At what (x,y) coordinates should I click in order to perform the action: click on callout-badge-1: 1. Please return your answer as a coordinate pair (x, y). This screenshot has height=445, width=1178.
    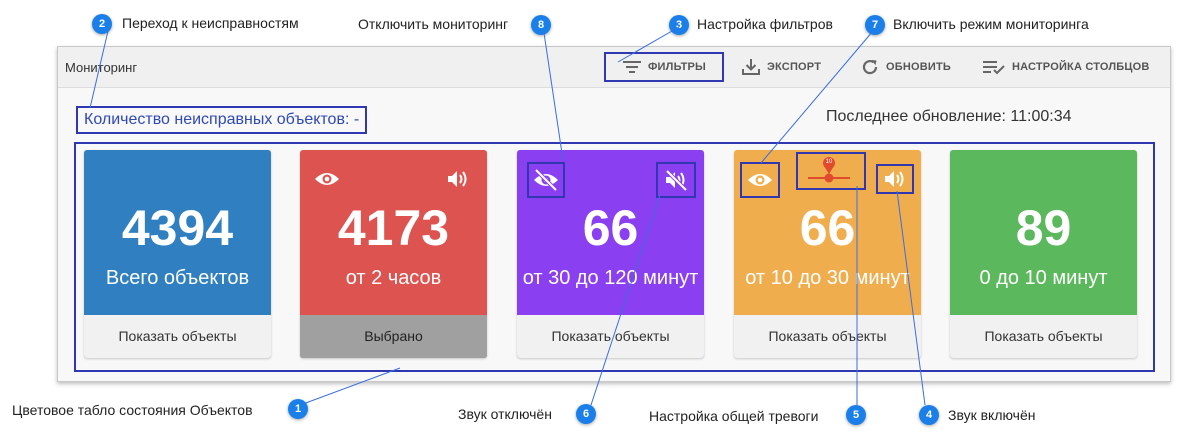
    Looking at the image, I should click on (298, 409).